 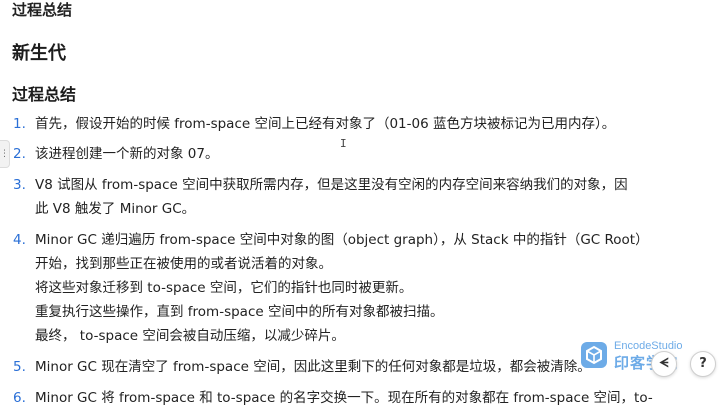 I want to click on section-heading-process-summary: 过程总结, so click(x=44, y=94).